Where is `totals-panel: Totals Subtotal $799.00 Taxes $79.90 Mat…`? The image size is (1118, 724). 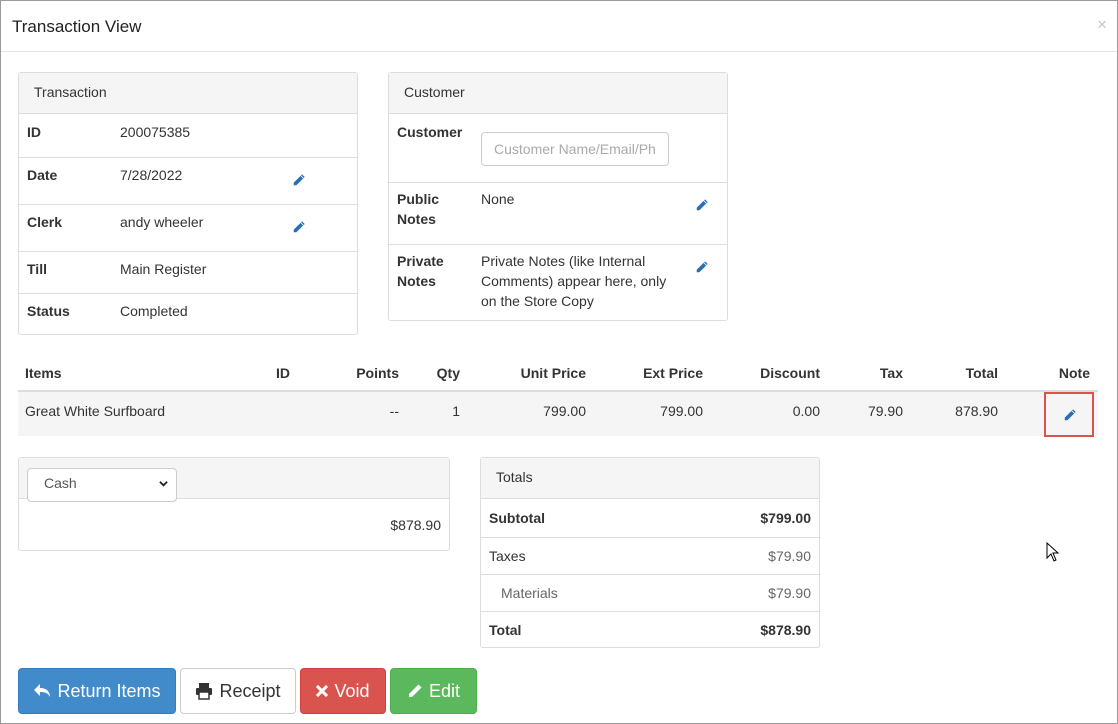 totals-panel: Totals Subtotal $799.00 Taxes $79.90 Mat… is located at coordinates (650, 552).